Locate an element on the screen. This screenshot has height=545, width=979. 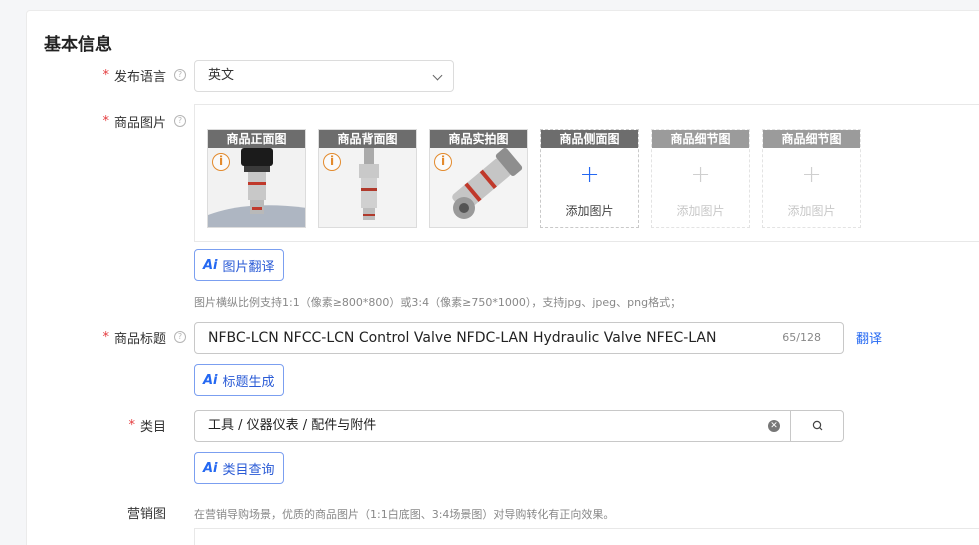
images-label: * 商品图片 is located at coordinates (134, 122).